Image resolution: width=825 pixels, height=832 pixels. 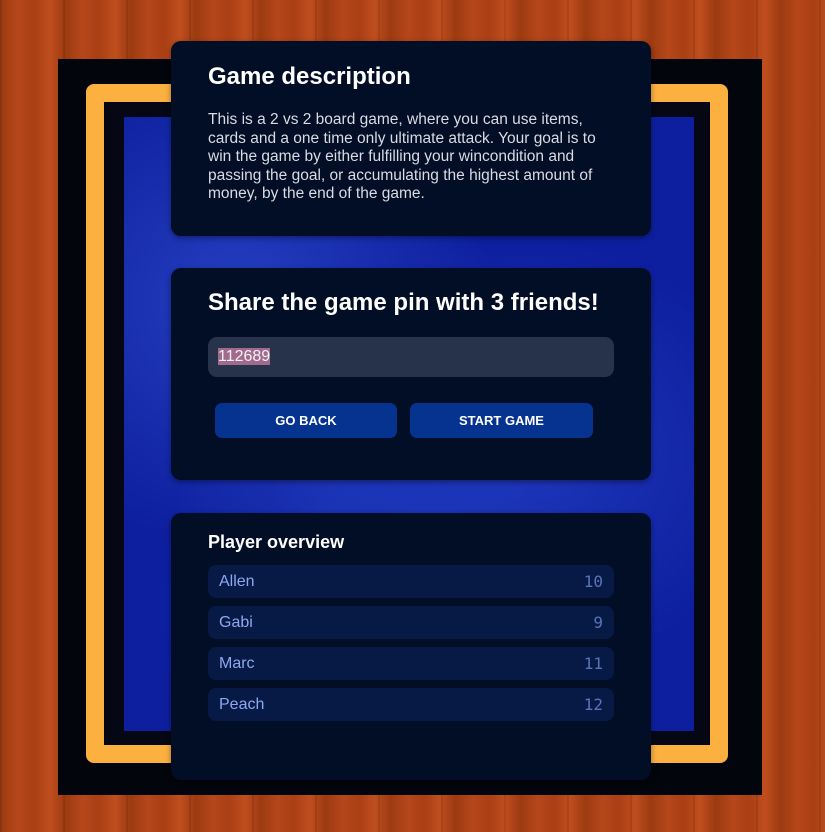 What do you see at coordinates (411, 704) in the screenshot?
I see `player-row: Peach 12` at bounding box center [411, 704].